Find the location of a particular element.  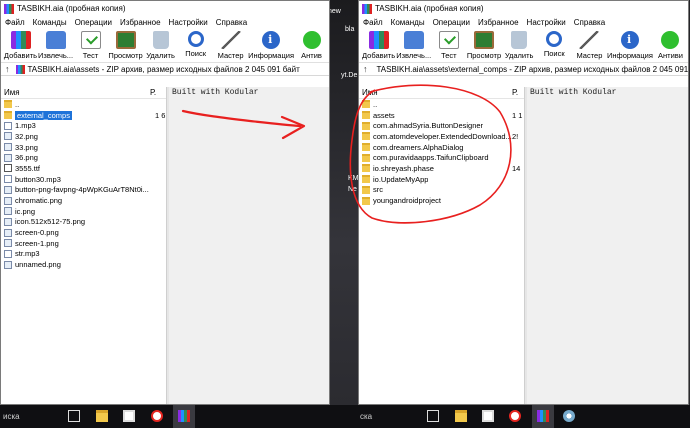

file-row: 32.png is located at coordinates (83, 136).